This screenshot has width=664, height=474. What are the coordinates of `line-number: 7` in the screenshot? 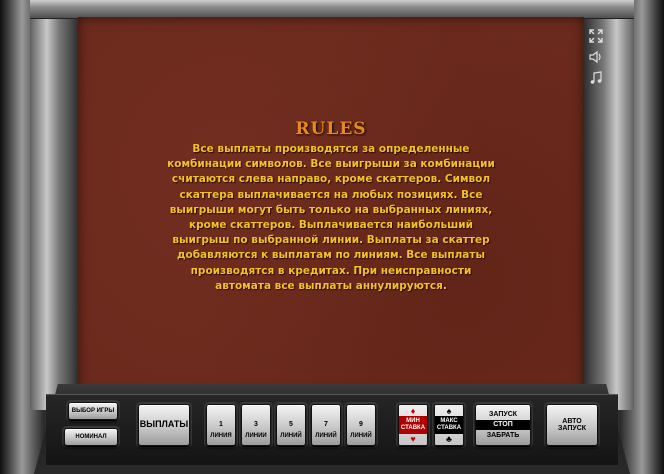 It's located at (326, 425).